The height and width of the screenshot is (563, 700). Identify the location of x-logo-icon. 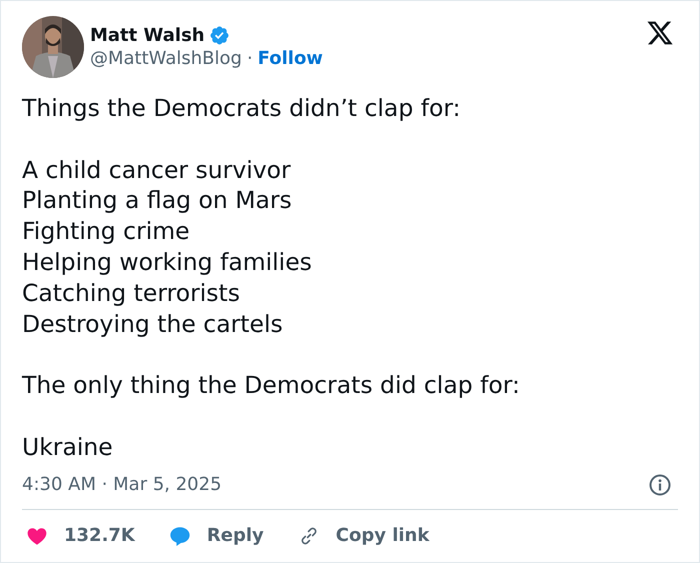
(660, 33).